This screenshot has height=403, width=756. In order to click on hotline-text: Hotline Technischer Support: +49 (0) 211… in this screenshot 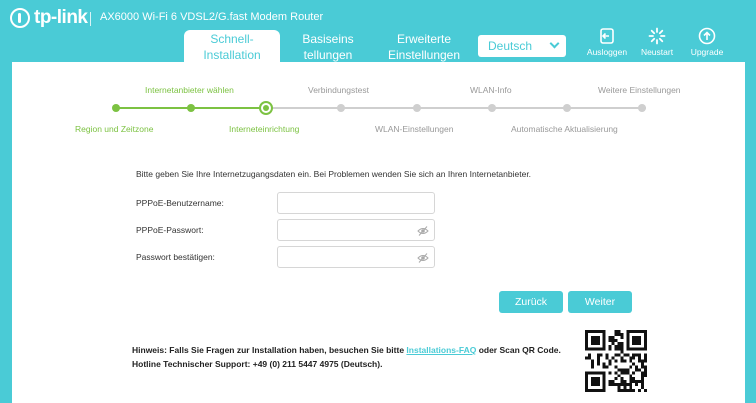, I will do `click(257, 364)`.